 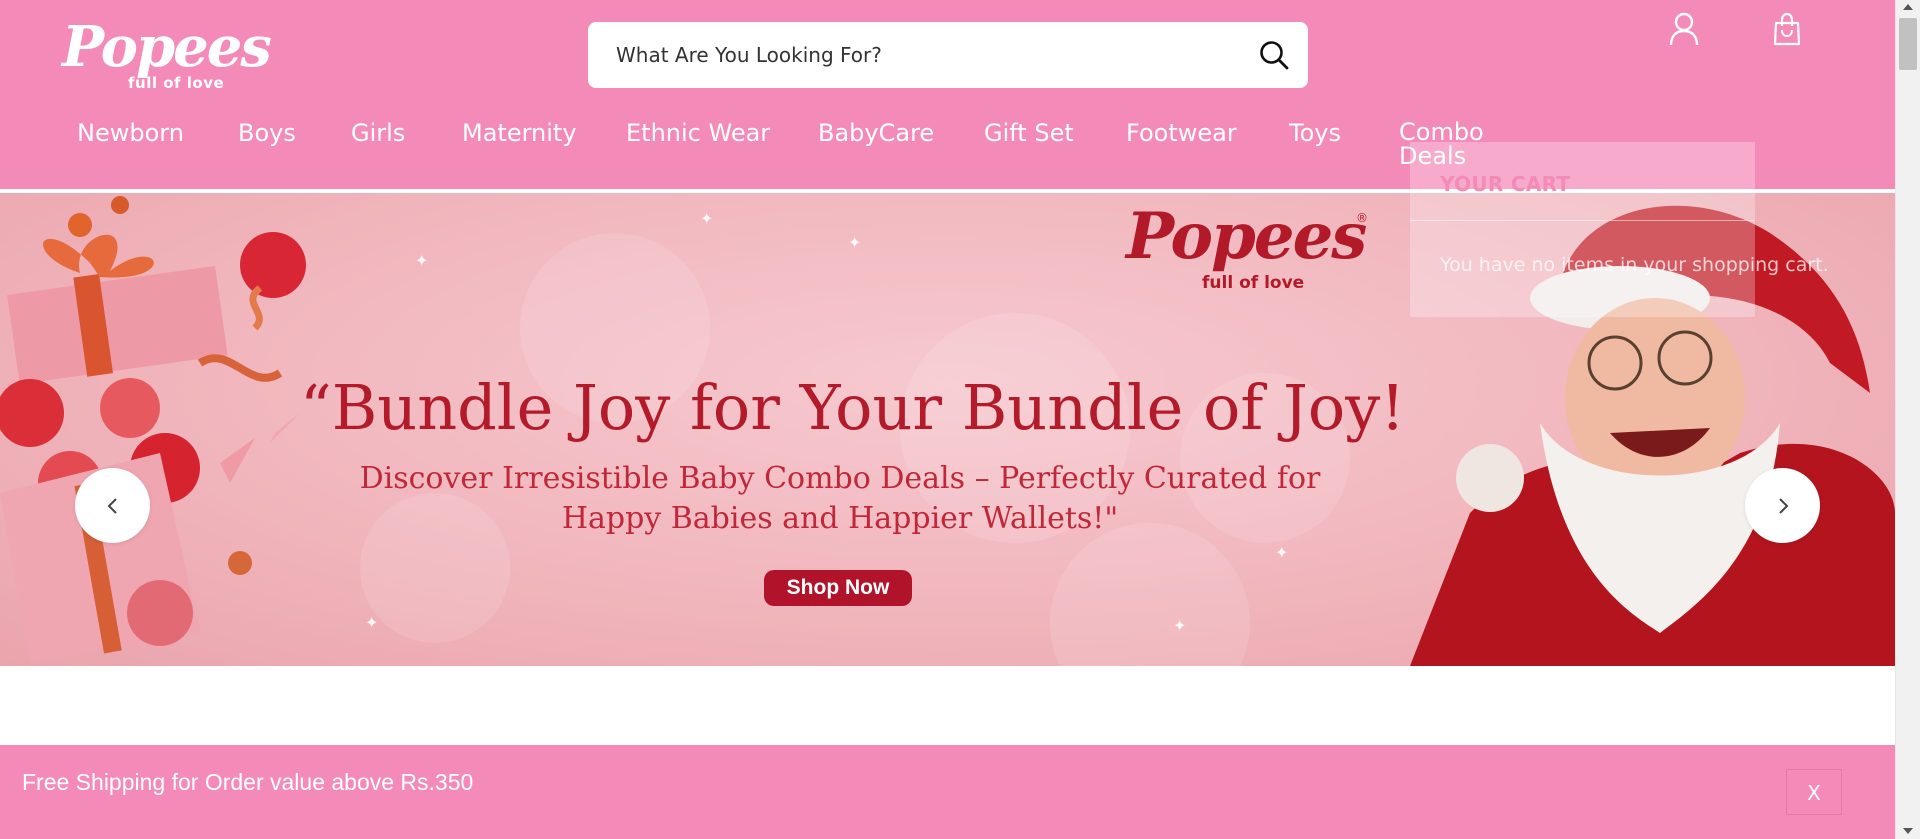 I want to click on banner-headline: “Bundle Joy for Your Bundle of Joy!, so click(x=853, y=407).